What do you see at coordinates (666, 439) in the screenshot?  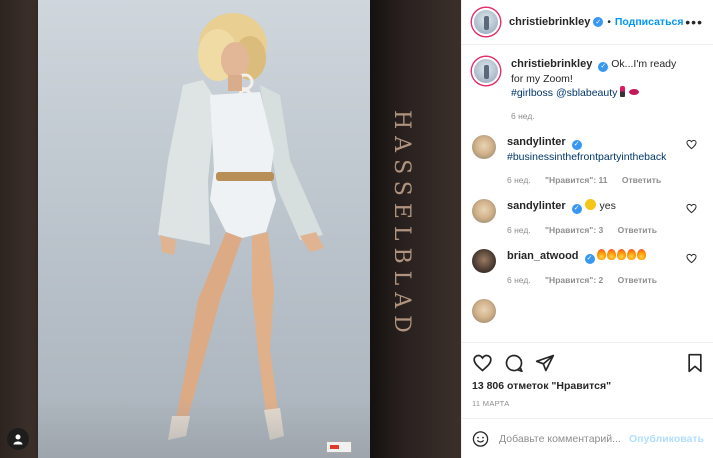 I see `publish-button: Опубликовать` at bounding box center [666, 439].